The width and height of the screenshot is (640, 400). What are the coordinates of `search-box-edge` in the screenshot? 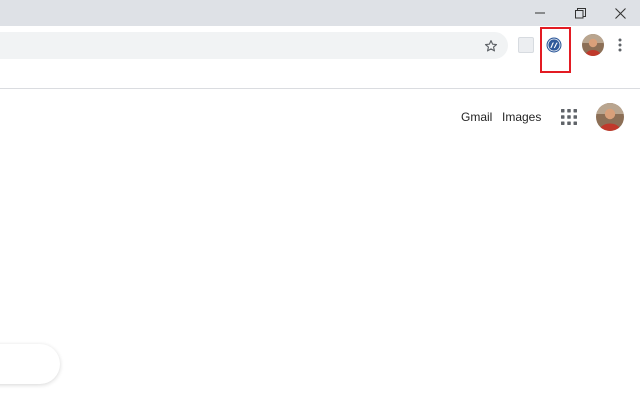 It's located at (30, 364).